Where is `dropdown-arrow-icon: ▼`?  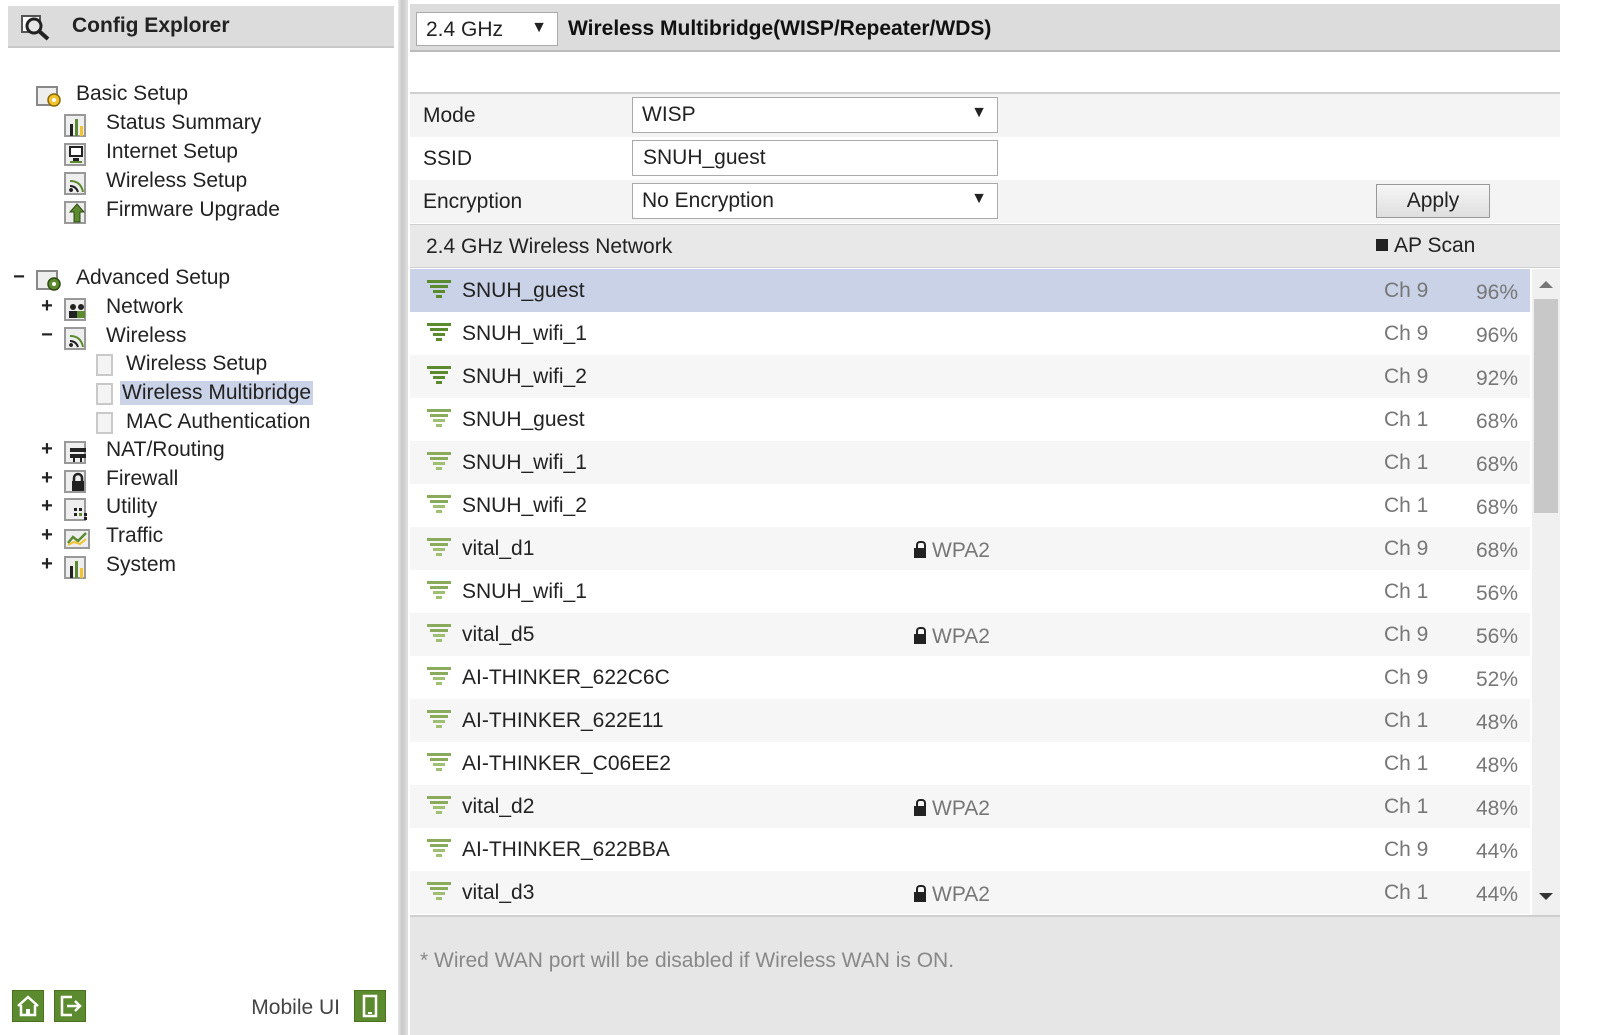 dropdown-arrow-icon: ▼ is located at coordinates (539, 27).